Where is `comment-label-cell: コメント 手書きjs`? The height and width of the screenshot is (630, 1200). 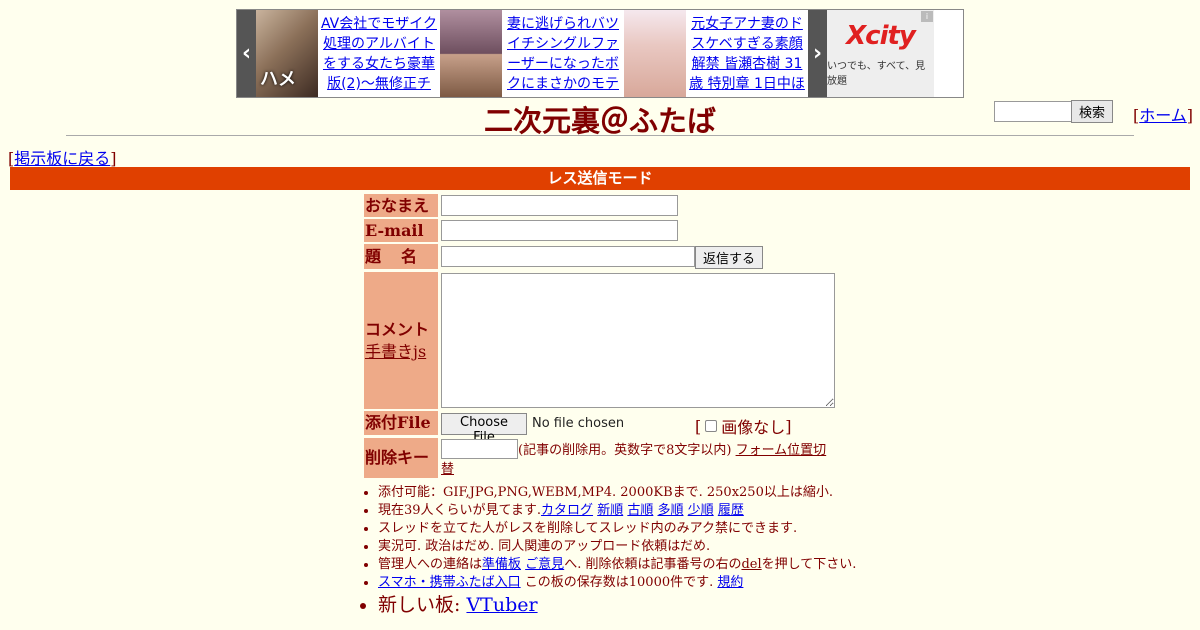 comment-label-cell: コメント 手書きjs is located at coordinates (401, 340).